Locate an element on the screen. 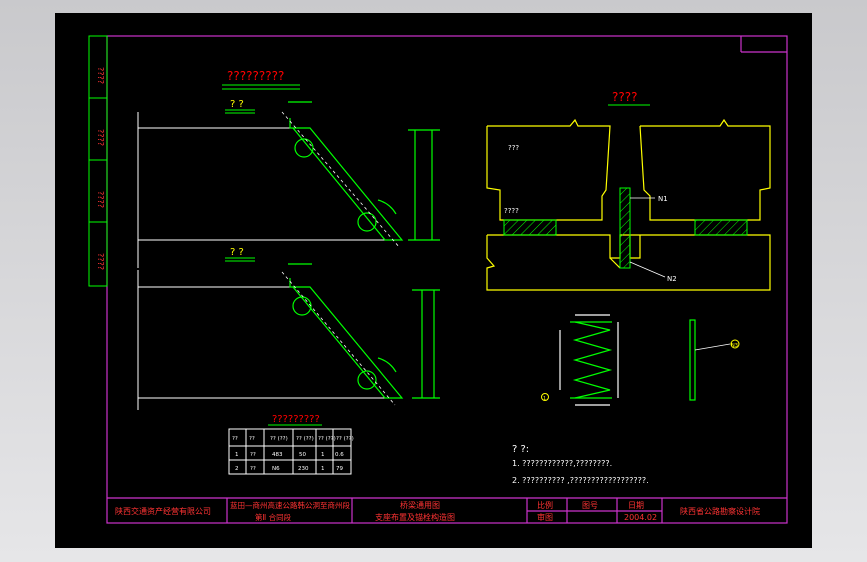 The image size is (867, 562). table-header-3: ?? (??) is located at coordinates (279, 439).